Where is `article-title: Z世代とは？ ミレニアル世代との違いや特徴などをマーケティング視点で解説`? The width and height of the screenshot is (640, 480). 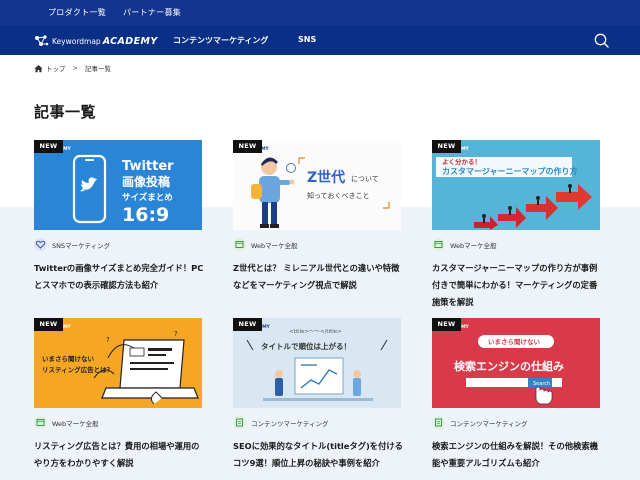 article-title: Z世代とは？ ミレニアル世代との違いや特徴などをマーケティング視点で解説 is located at coordinates (319, 277).